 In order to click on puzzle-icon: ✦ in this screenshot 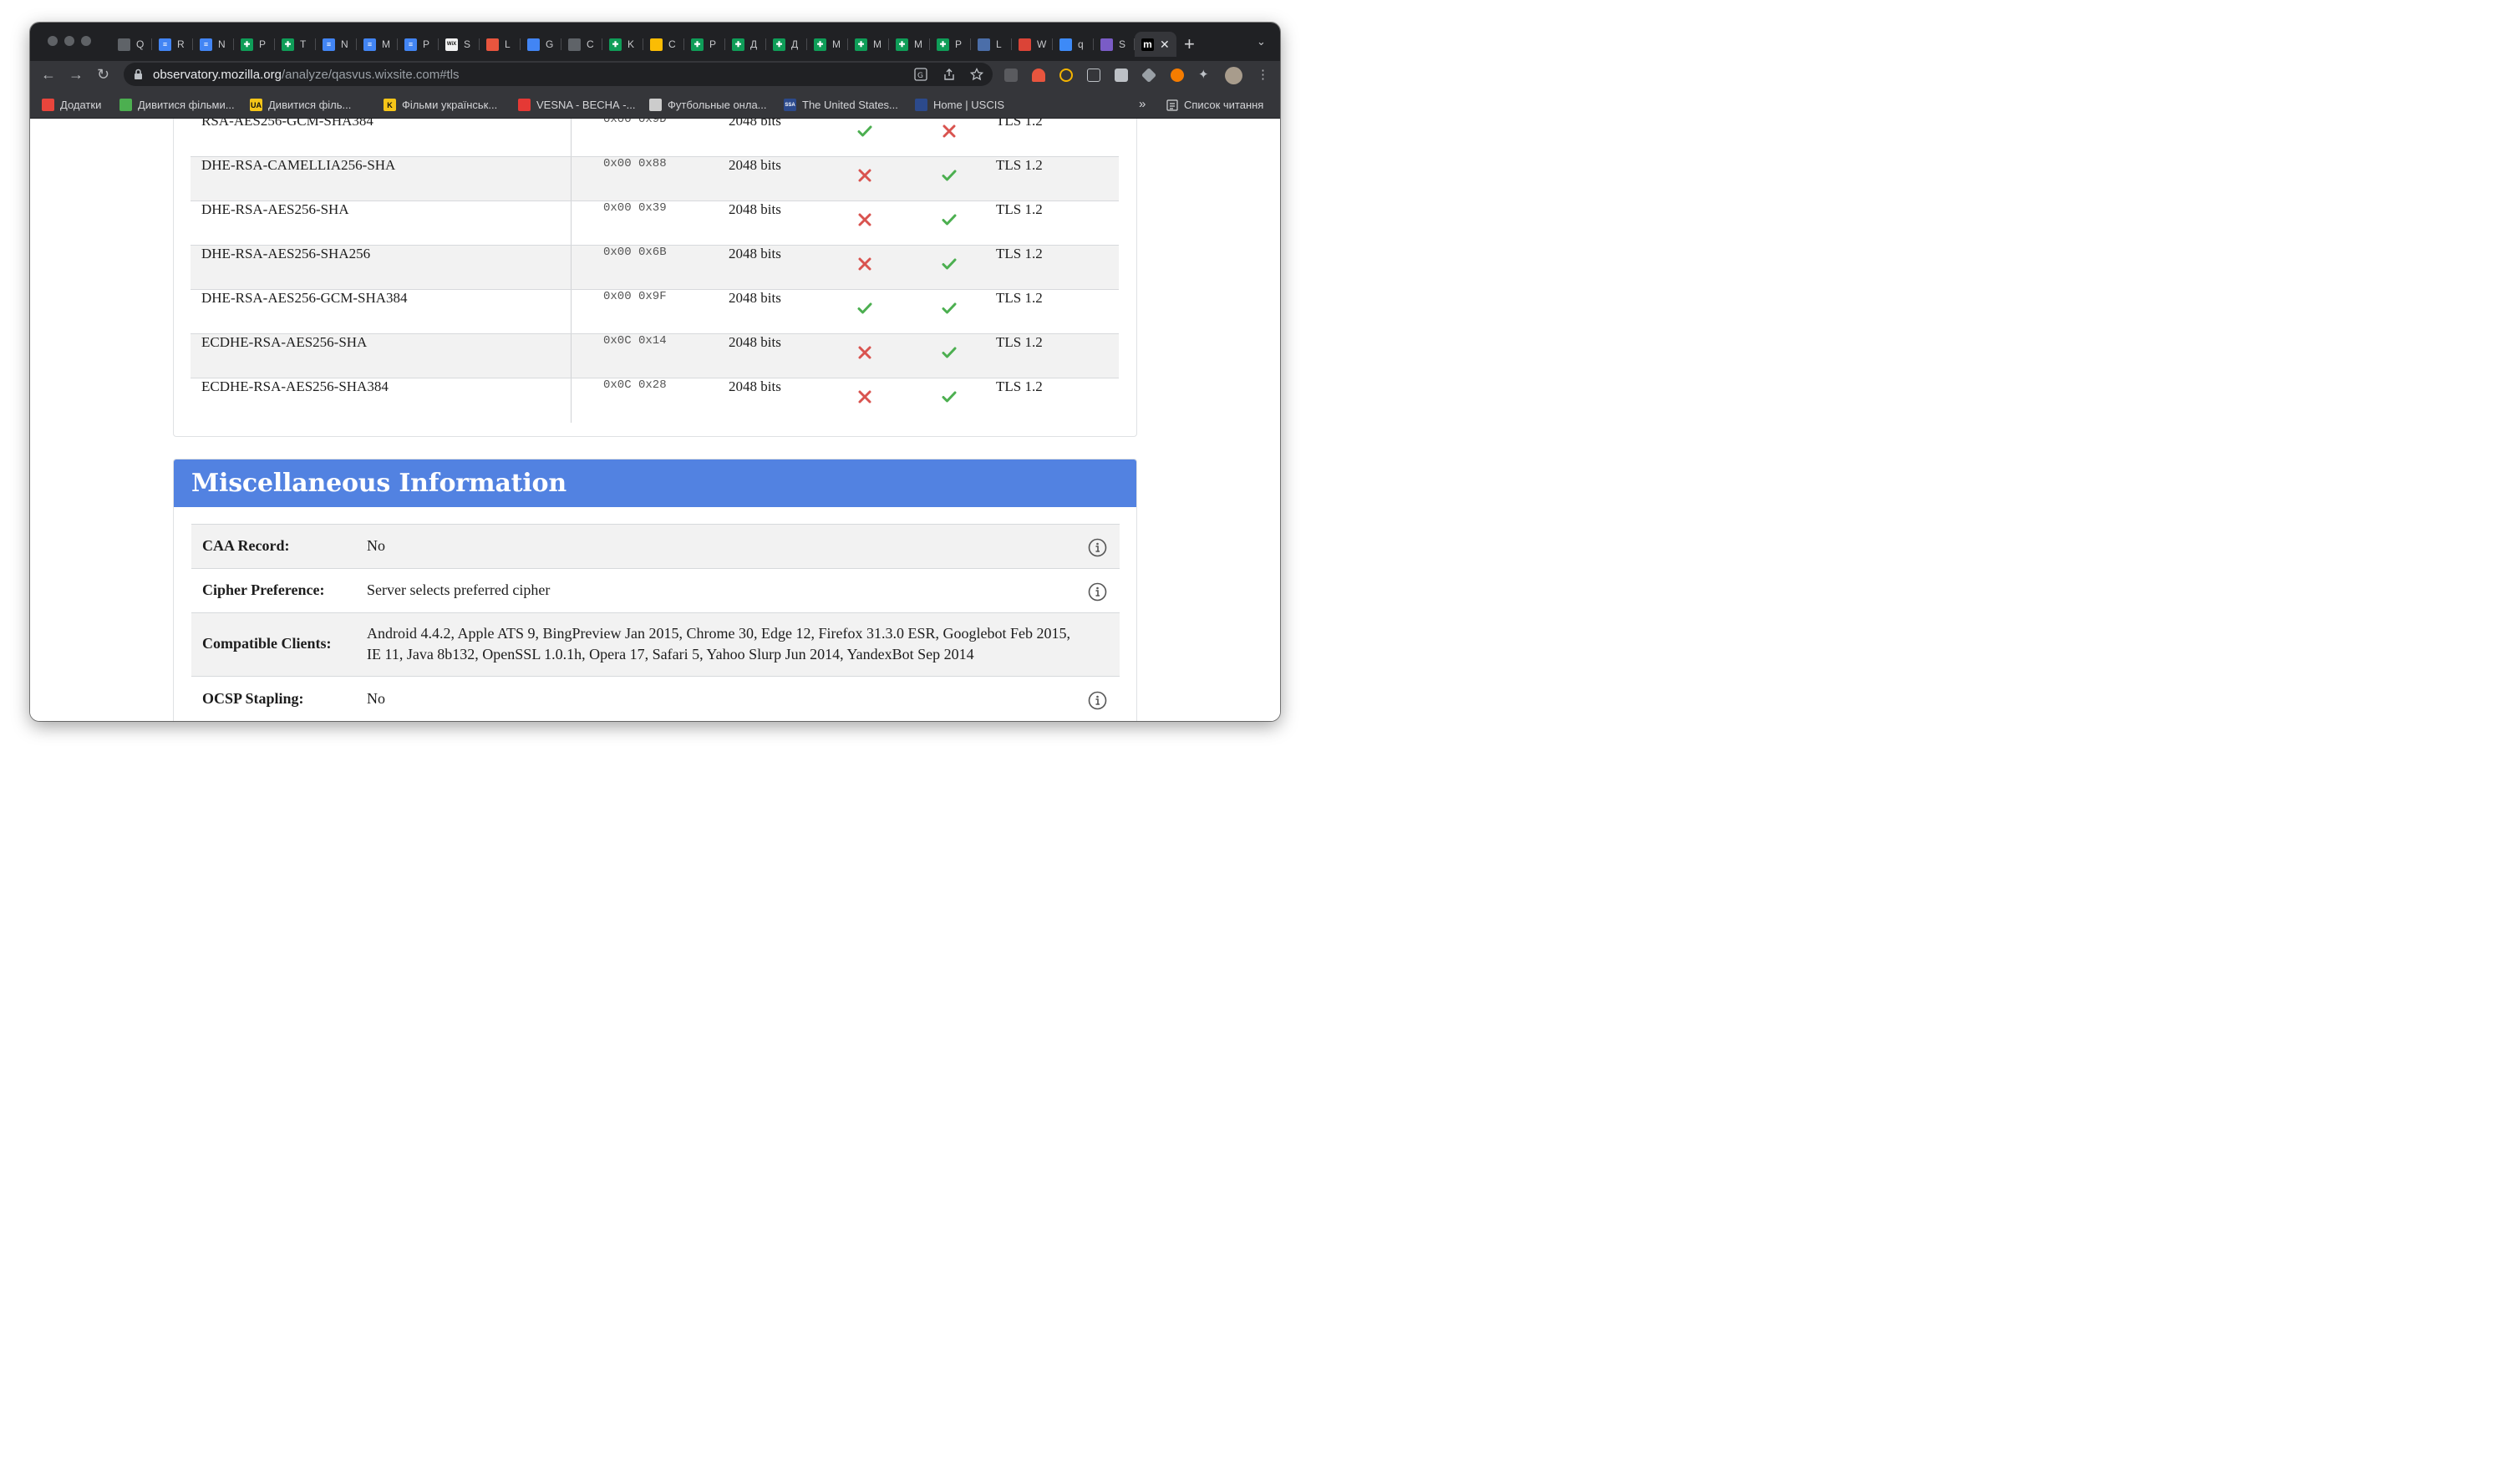, I will do `click(1205, 75)`.